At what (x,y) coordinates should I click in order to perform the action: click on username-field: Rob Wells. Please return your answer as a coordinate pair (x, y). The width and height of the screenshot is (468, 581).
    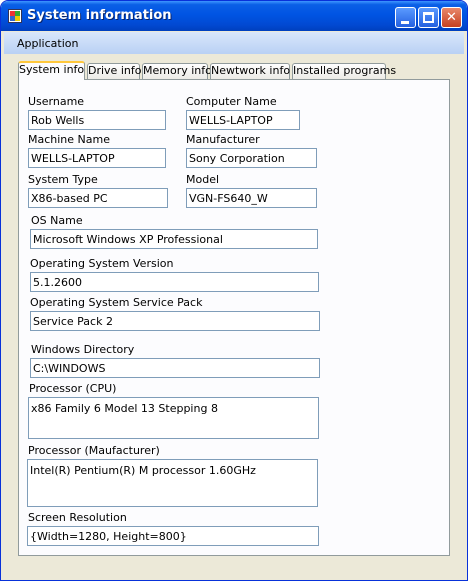
    Looking at the image, I should click on (97, 120).